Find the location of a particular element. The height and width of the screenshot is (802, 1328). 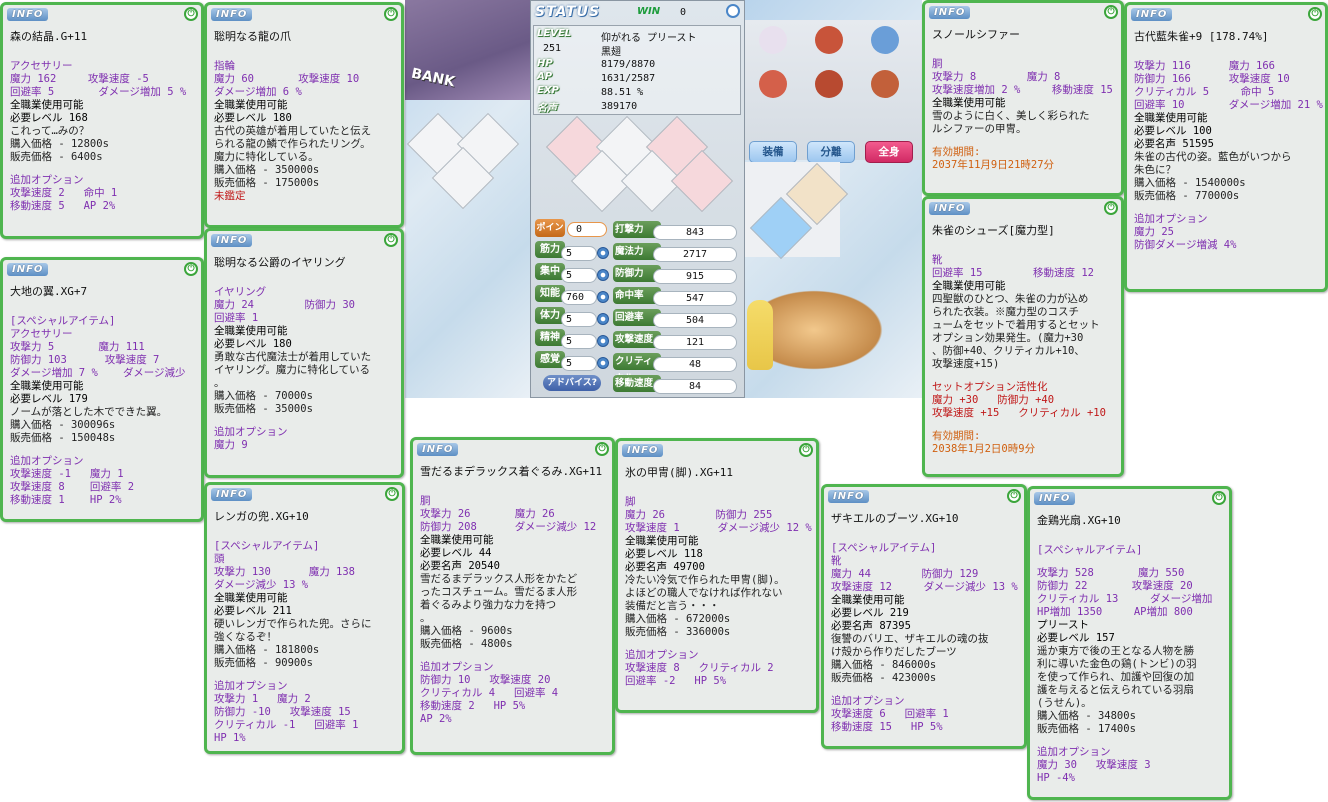

detail-line: 着ぐるみより強力な力を持つ is located at coordinates (488, 605).